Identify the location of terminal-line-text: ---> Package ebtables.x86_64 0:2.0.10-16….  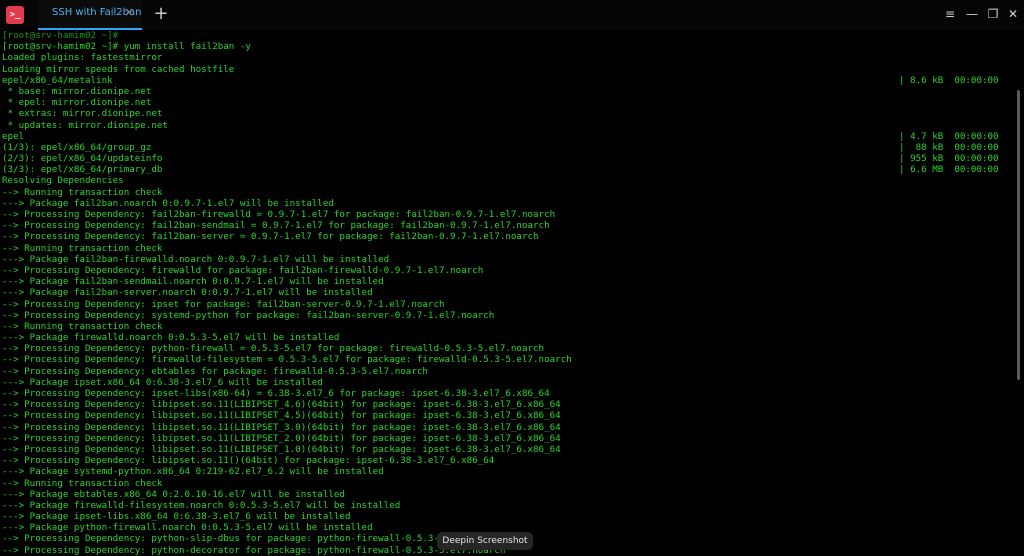
(173, 494).